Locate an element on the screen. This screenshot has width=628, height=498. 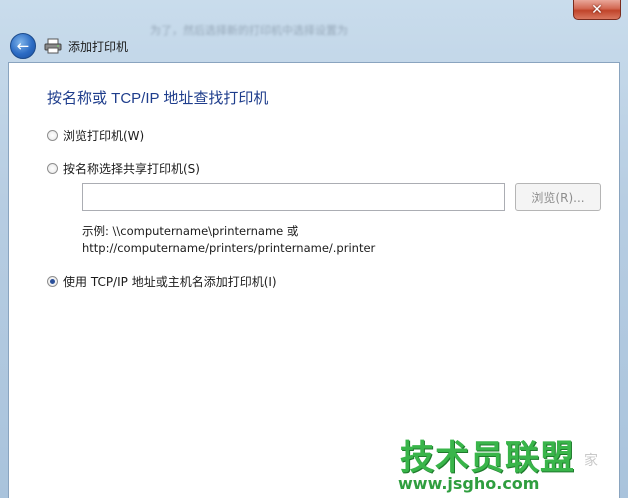
site-watermark: 技术员联盟 www.jsgho.com 家 is located at coordinates (510, 463).